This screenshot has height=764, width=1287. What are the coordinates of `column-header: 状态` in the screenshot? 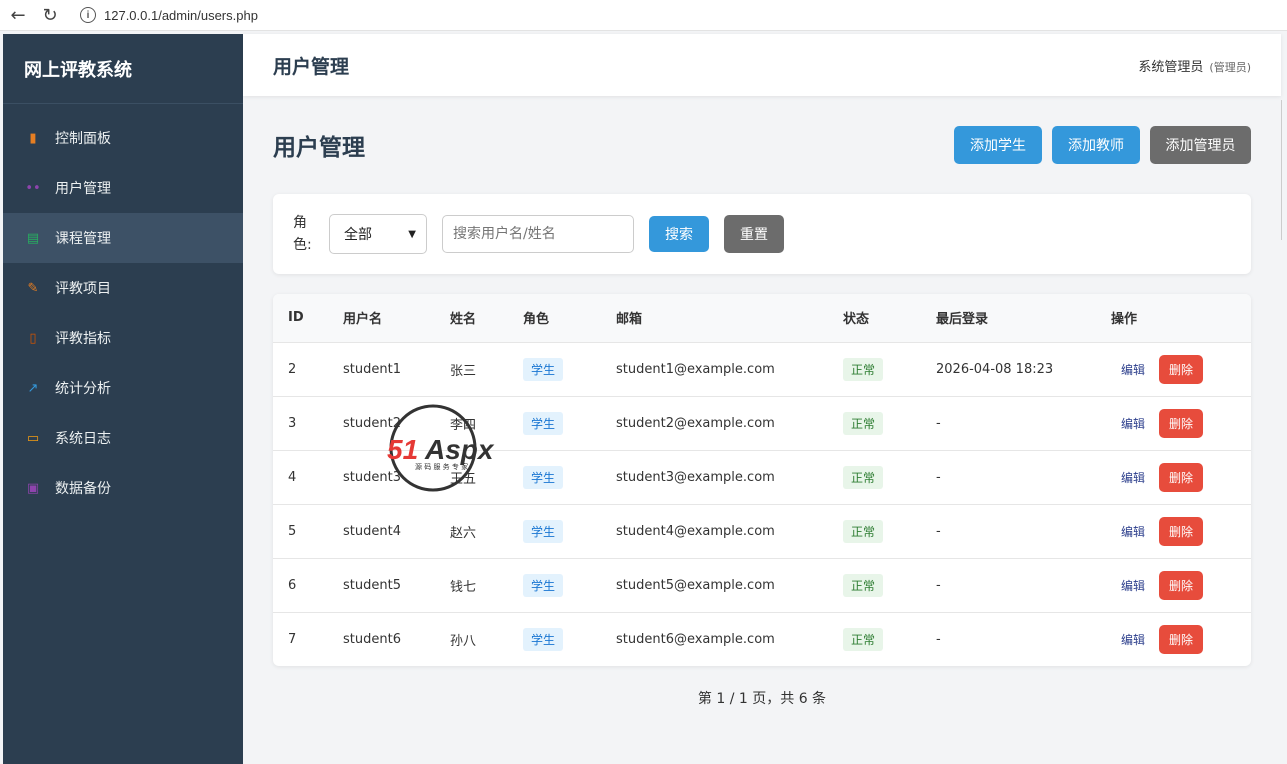 It's located at (874, 318).